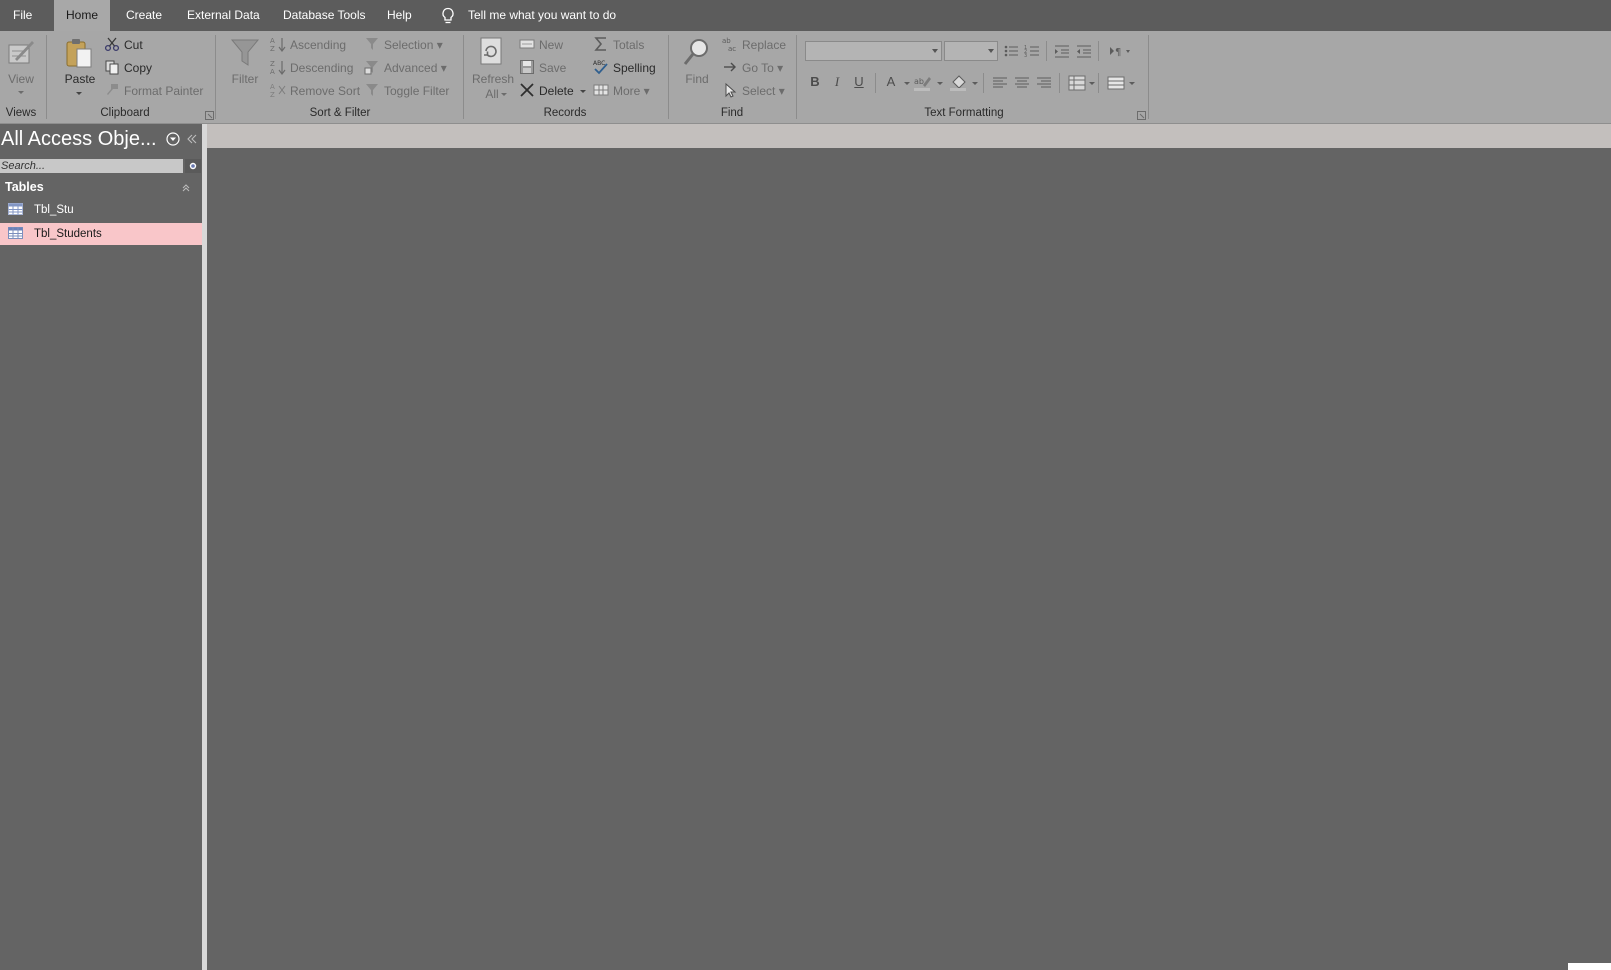 Image resolution: width=1611 pixels, height=970 pixels. What do you see at coordinates (583, 91) in the screenshot?
I see `delete-dropdown-arrow` at bounding box center [583, 91].